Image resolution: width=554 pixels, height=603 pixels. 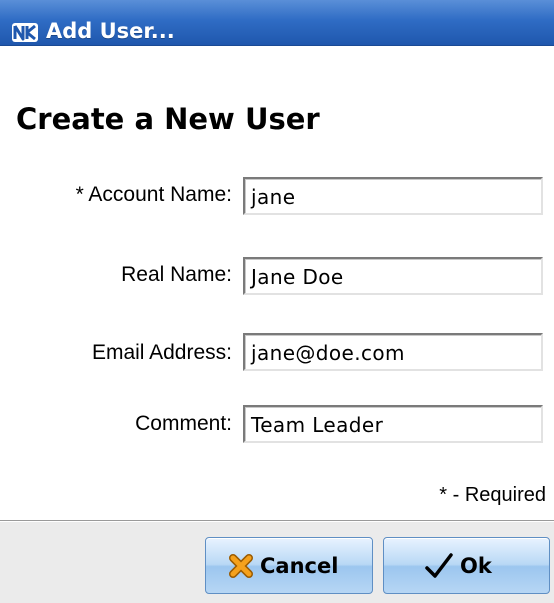 I want to click on account-name-input: jane, so click(x=393, y=196).